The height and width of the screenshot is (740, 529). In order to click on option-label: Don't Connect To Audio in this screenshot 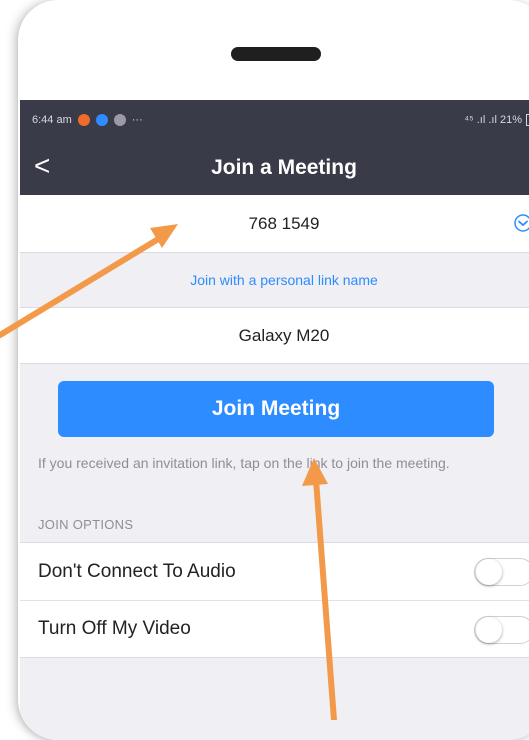, I will do `click(137, 571)`.